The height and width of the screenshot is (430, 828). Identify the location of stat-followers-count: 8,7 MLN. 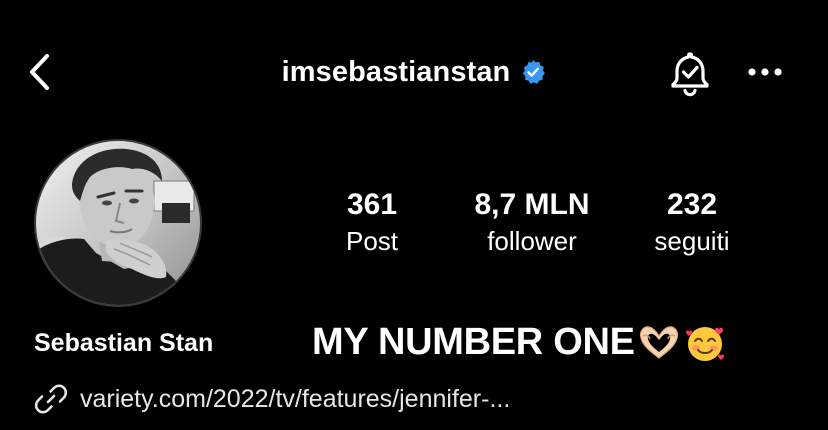
(532, 204).